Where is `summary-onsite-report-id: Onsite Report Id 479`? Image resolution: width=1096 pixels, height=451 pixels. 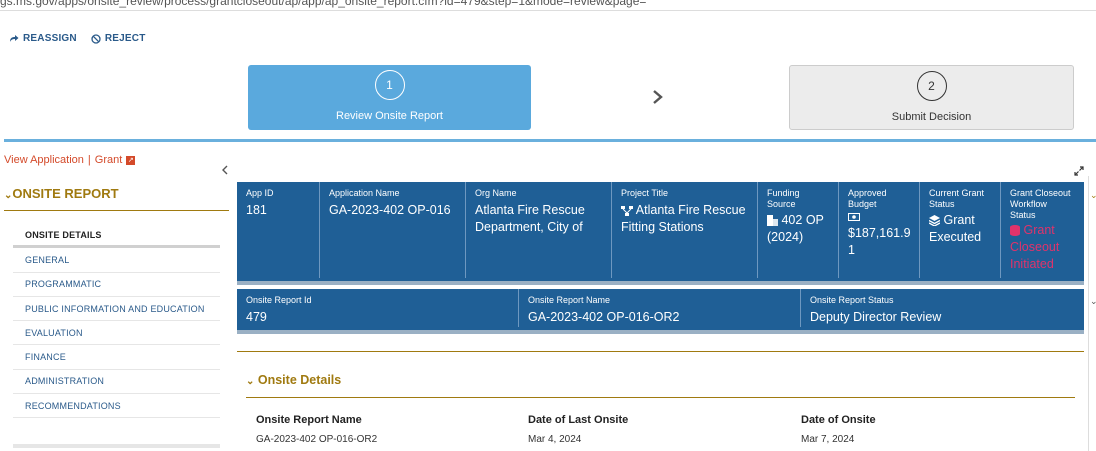 summary-onsite-report-id: Onsite Report Id 479 is located at coordinates (279, 309).